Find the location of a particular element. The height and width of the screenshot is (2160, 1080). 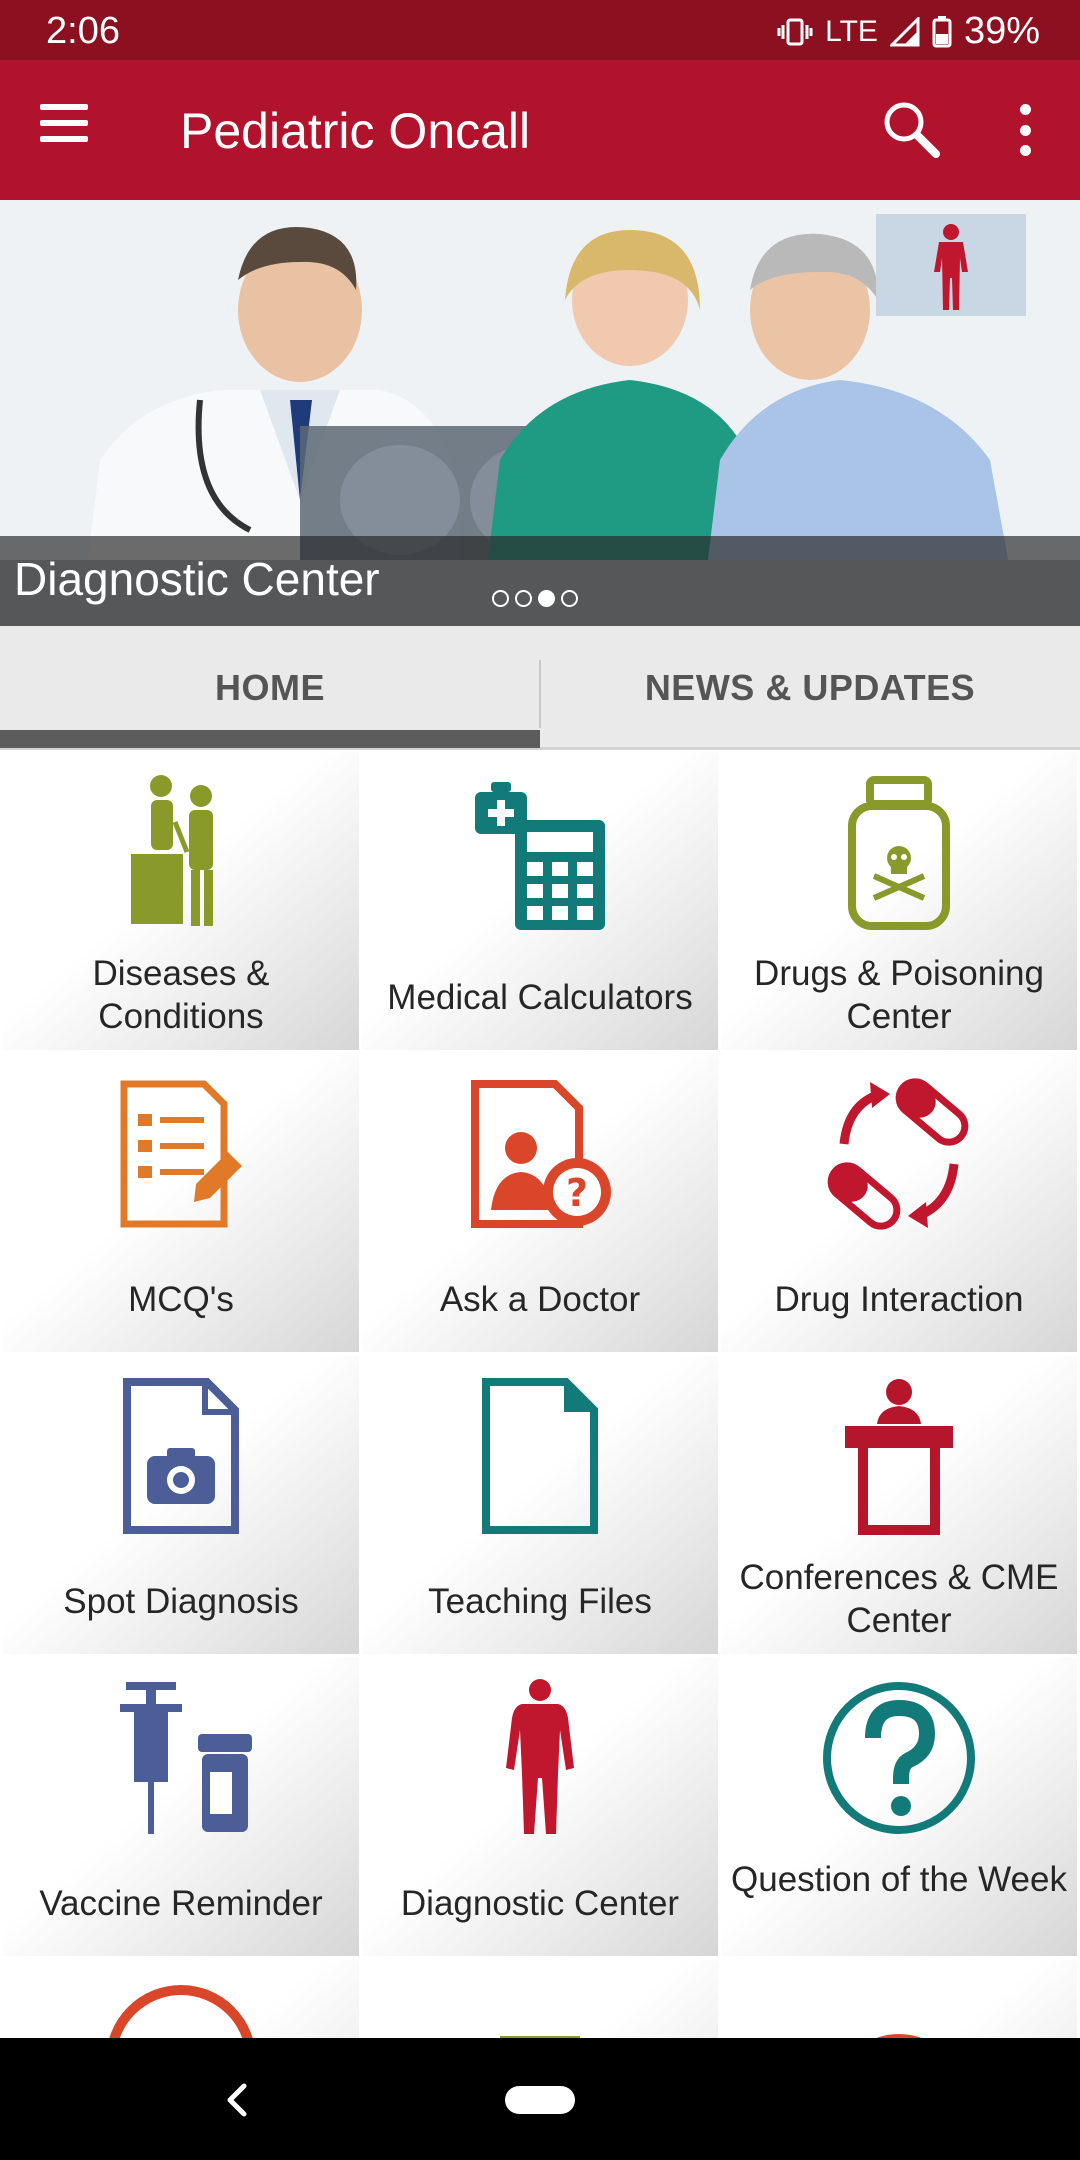

body-figure-thumbnail is located at coordinates (951, 265).